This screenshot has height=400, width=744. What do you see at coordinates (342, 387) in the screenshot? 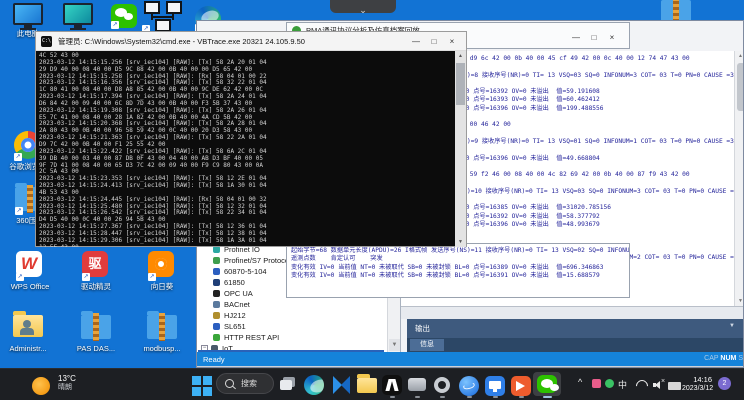
I see `taskbar-code-app-icon` at bounding box center [342, 387].